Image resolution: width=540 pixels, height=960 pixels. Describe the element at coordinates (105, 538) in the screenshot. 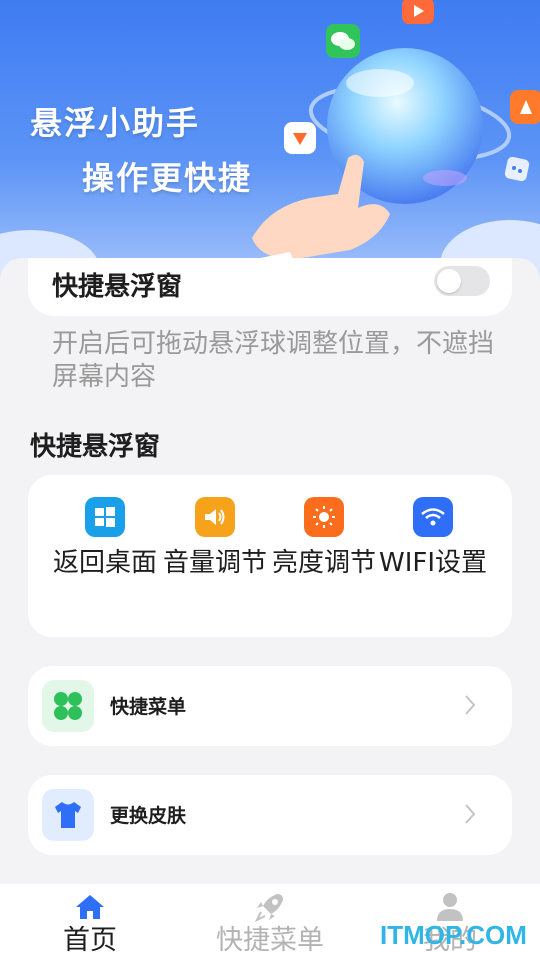

I see `quick-action-home: 返回桌面` at that location.